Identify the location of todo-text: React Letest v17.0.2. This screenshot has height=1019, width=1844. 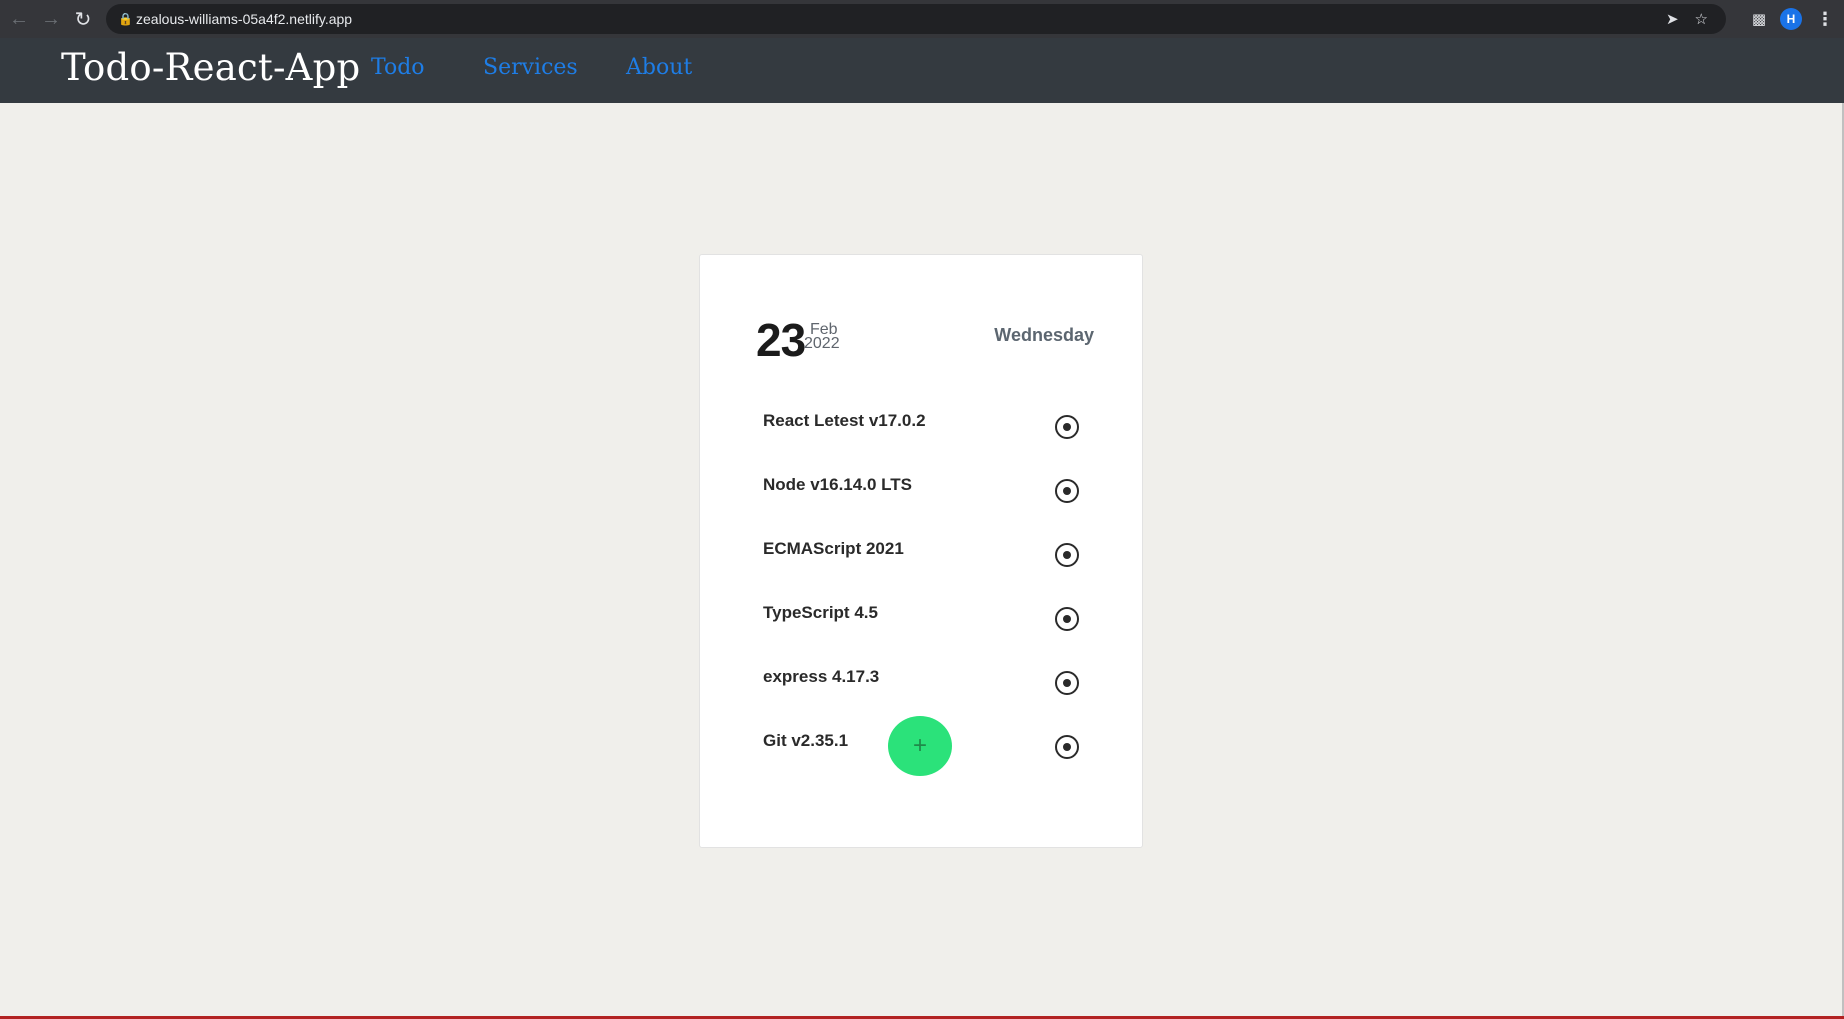
(844, 420).